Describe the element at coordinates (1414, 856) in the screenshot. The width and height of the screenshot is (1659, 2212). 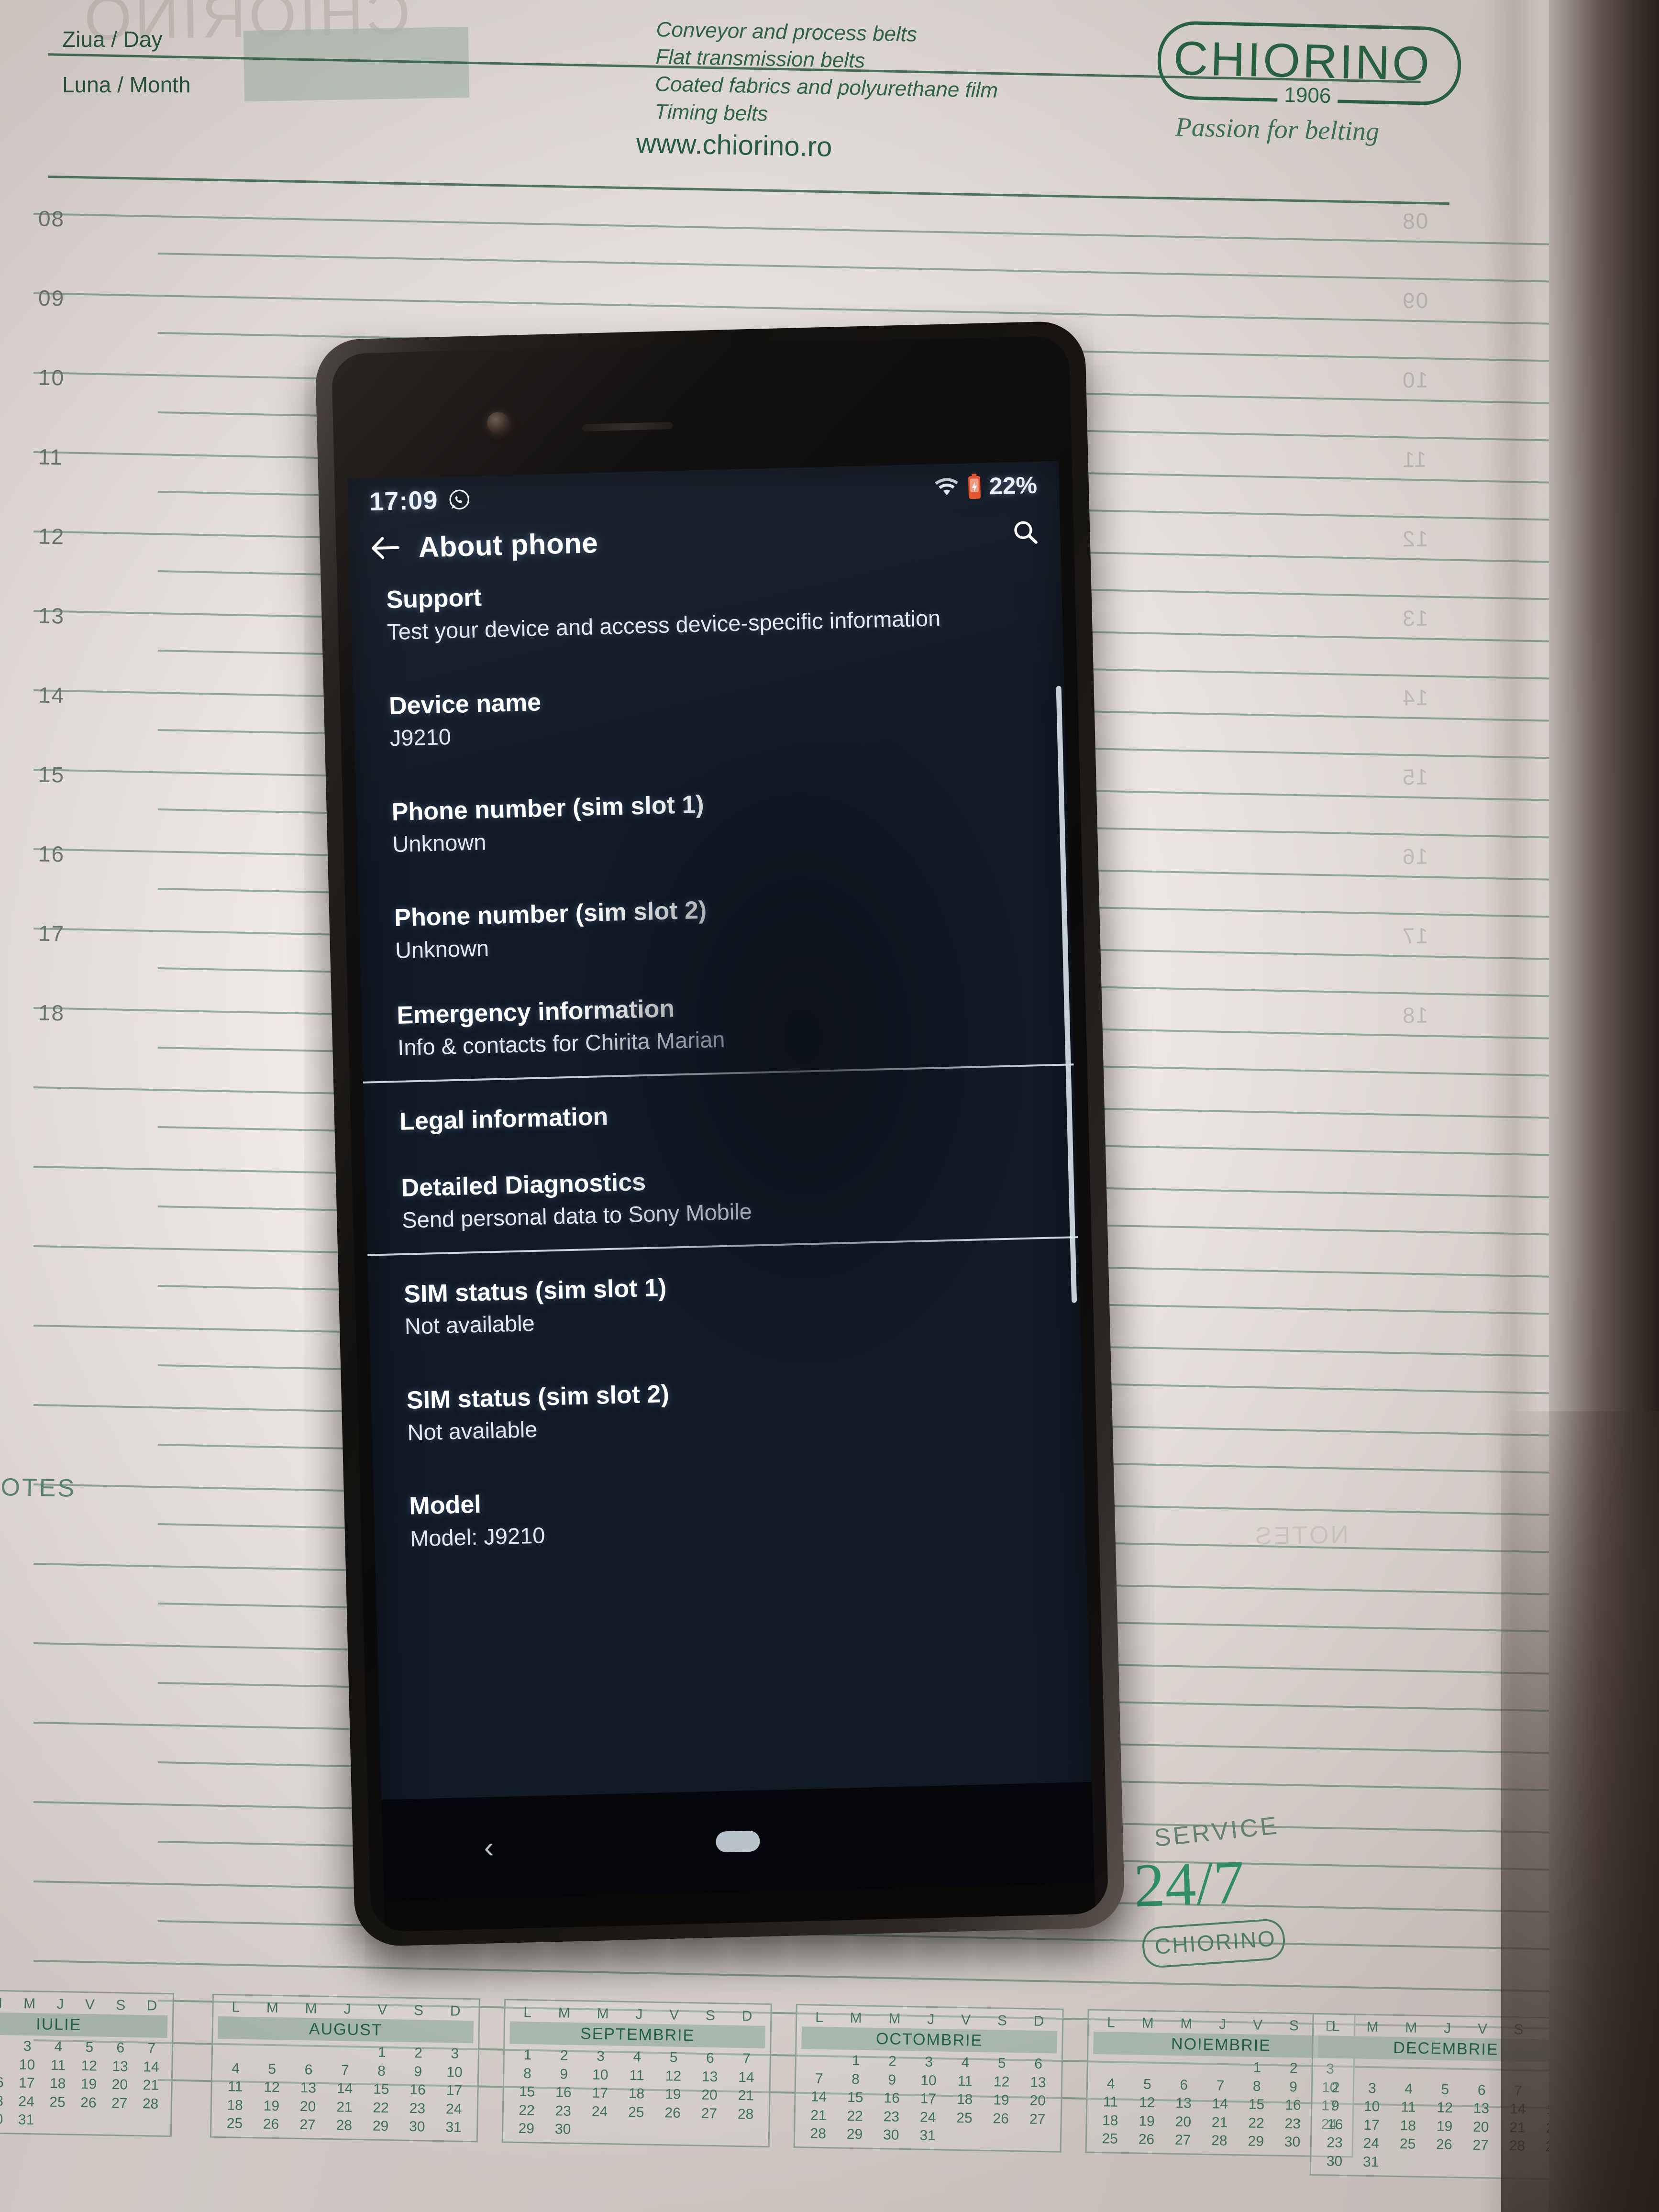
I see `planner-hour-label-mirrored: 16` at that location.